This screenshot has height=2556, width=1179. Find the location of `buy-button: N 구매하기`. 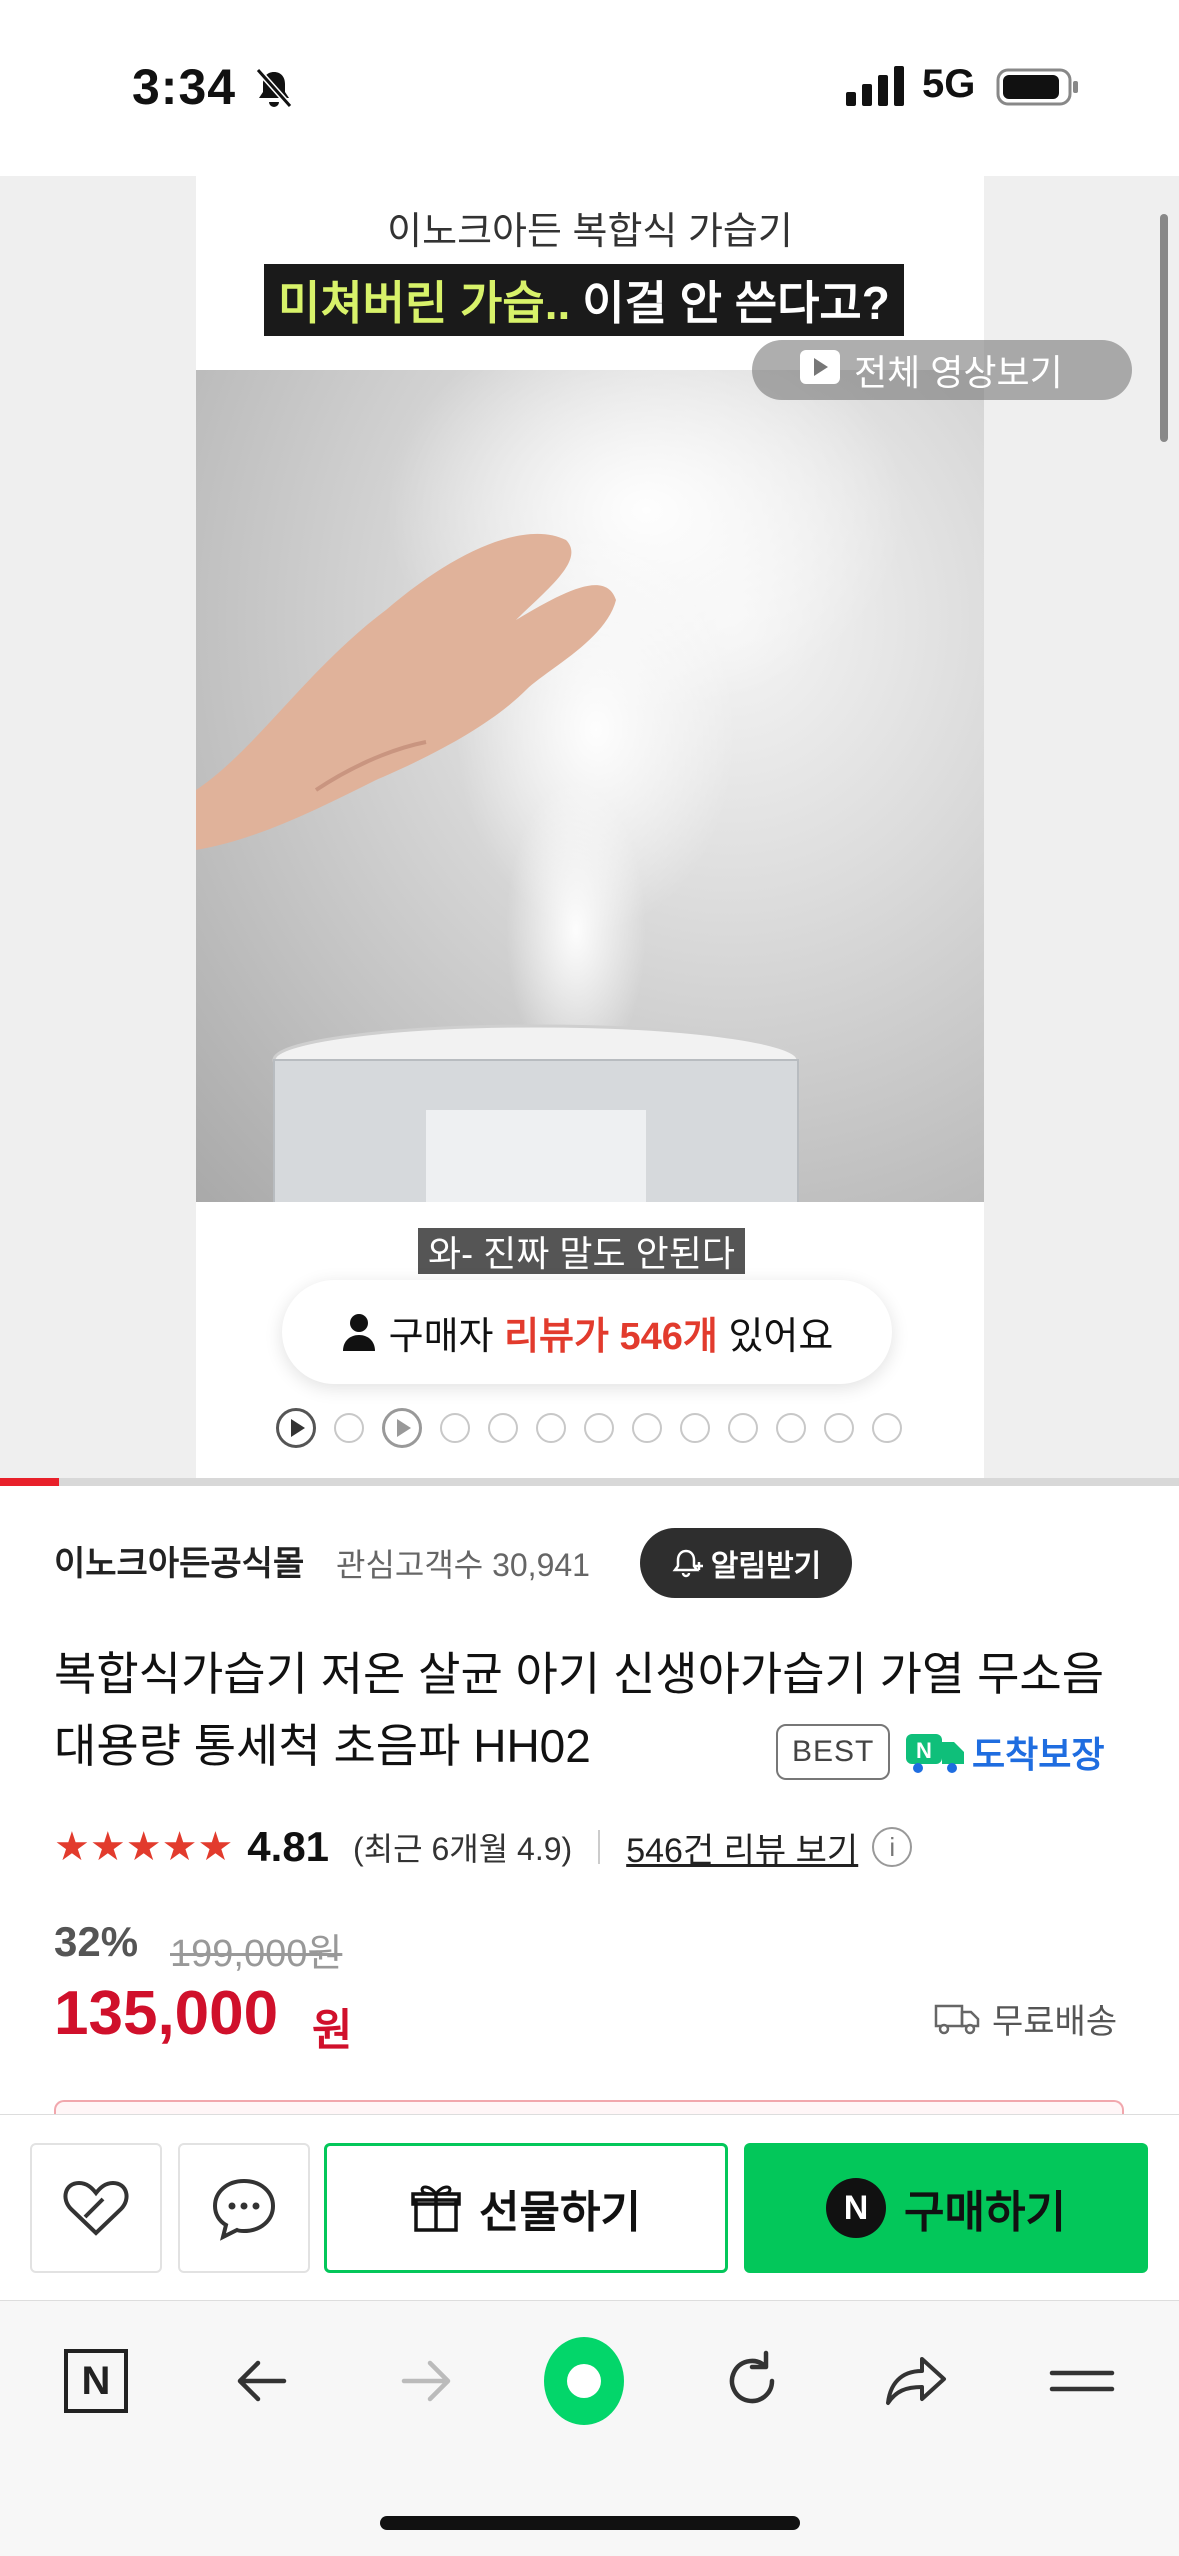

buy-button: N 구매하기 is located at coordinates (946, 2208).